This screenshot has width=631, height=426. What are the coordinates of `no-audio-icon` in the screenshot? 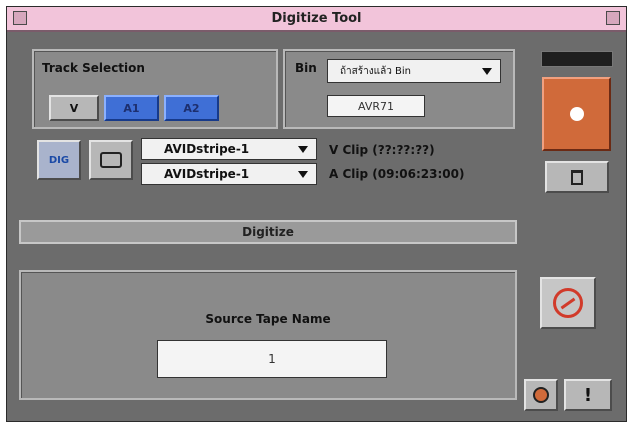 It's located at (568, 303).